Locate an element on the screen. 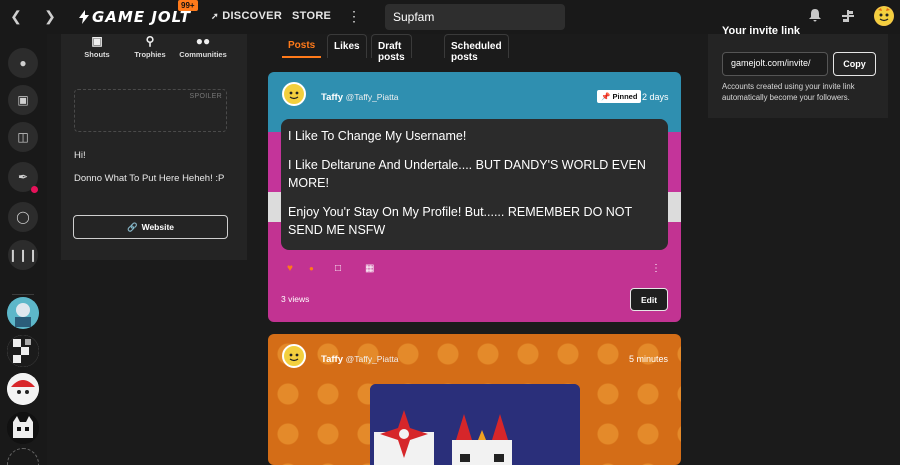 This screenshot has width=900, height=465. website-button: 🔗 Website is located at coordinates (150, 227).